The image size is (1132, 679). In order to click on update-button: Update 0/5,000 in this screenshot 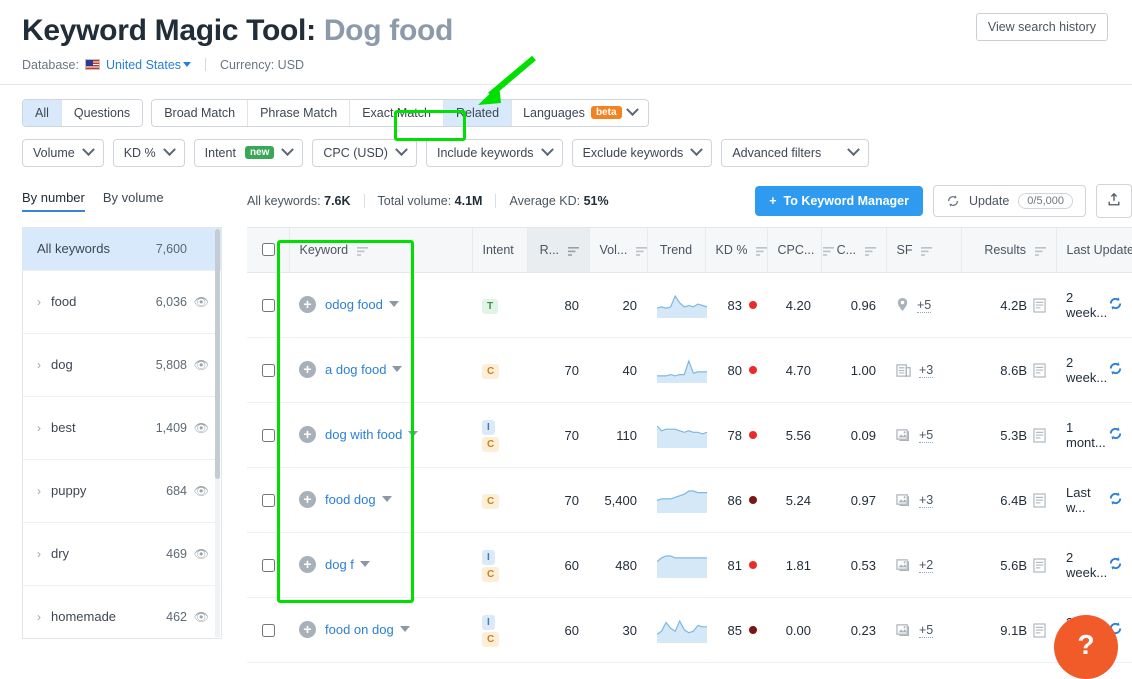, I will do `click(1009, 201)`.